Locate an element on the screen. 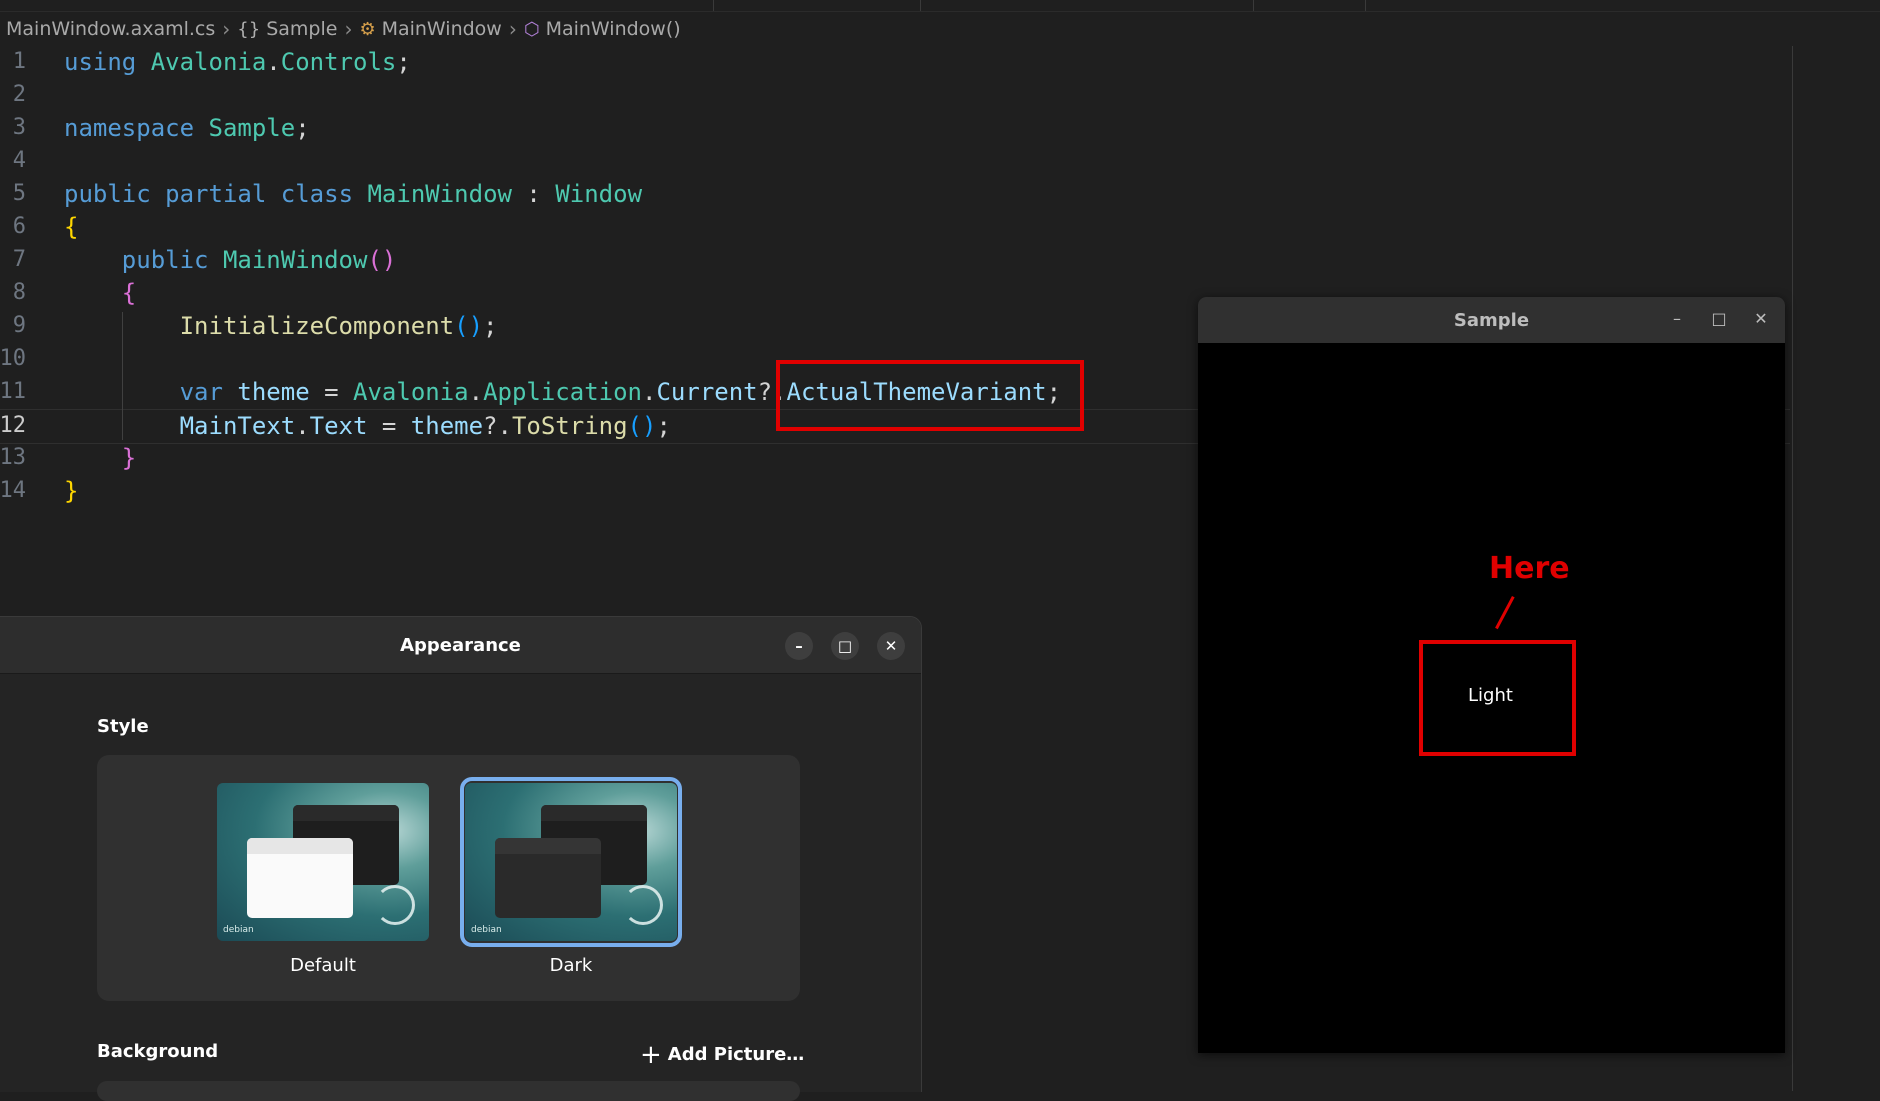 This screenshot has width=1880, height=1101. code-line: 3 namespace Sample; is located at coordinates (895, 128).